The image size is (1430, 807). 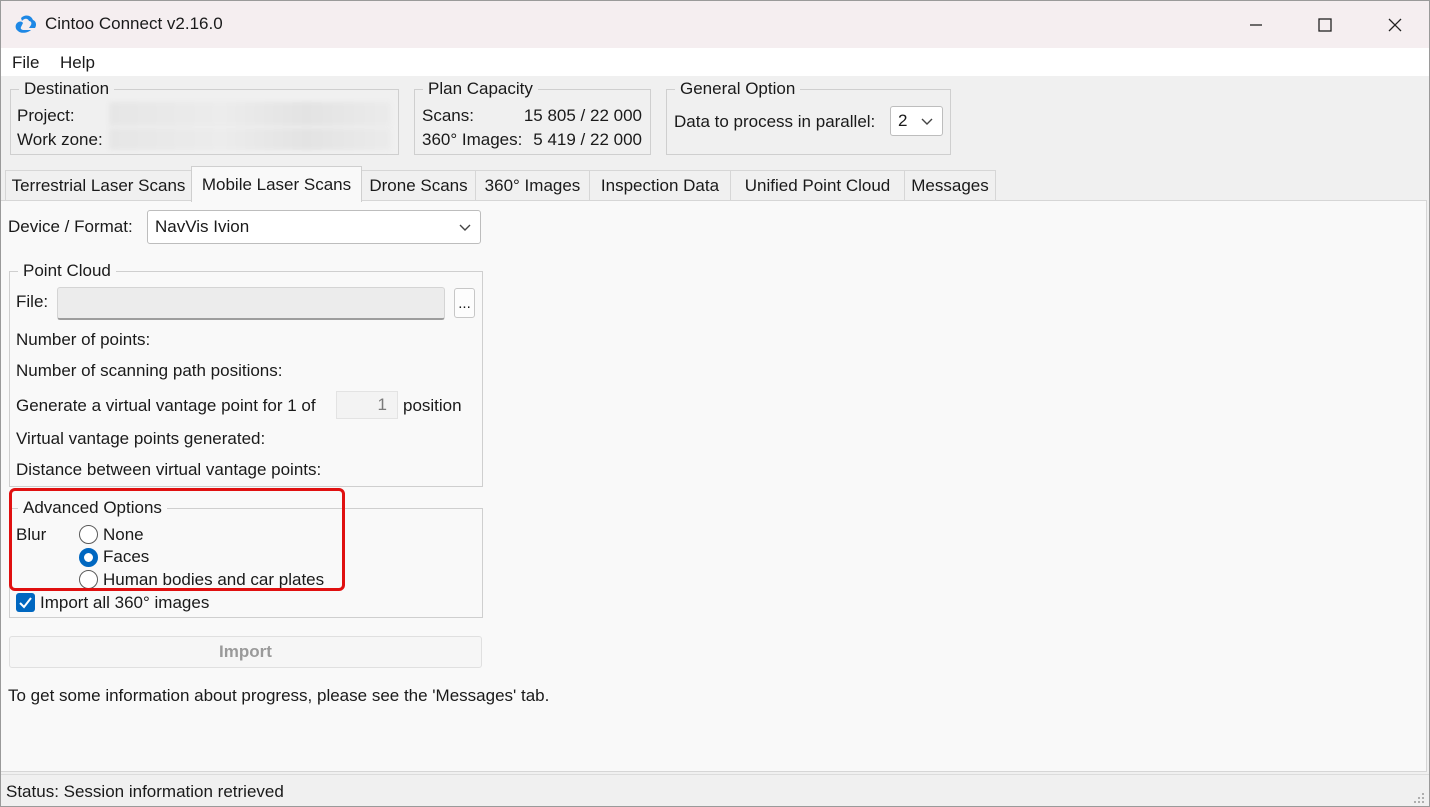 What do you see at coordinates (169, 469) in the screenshot?
I see `distance-label: Distance between virtual vantage points:` at bounding box center [169, 469].